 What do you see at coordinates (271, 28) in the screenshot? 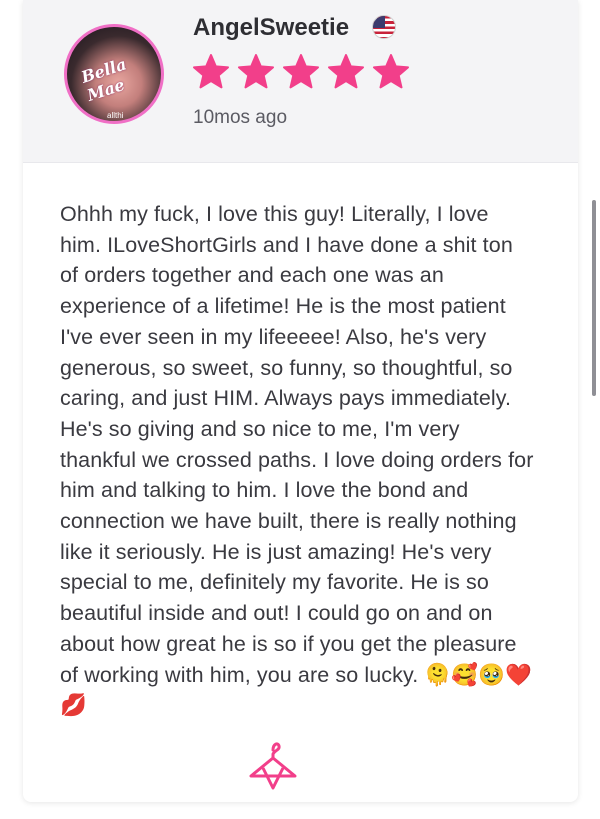
I see `reviewer-name: AngelSweetie` at bounding box center [271, 28].